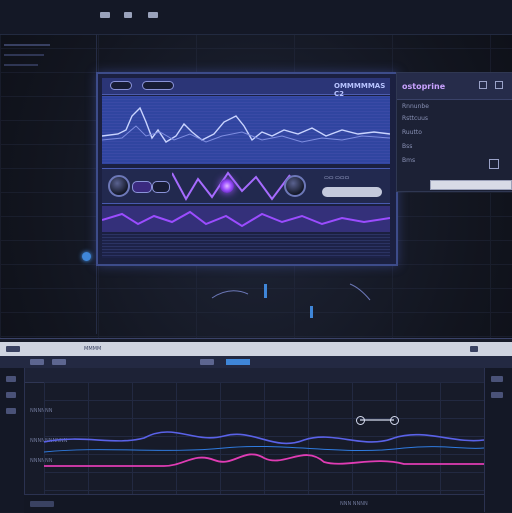 This screenshot has height=513, width=512. Describe the element at coordinates (119, 186) in the screenshot. I see `volume-knob` at that location.